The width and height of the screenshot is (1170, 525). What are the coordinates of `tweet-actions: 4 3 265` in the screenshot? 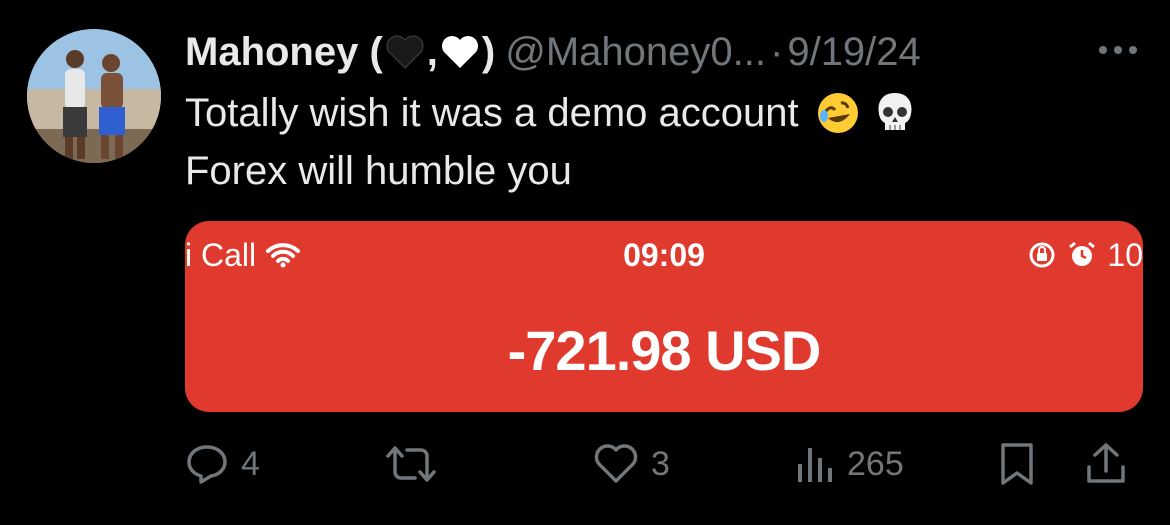 It's located at (664, 464).